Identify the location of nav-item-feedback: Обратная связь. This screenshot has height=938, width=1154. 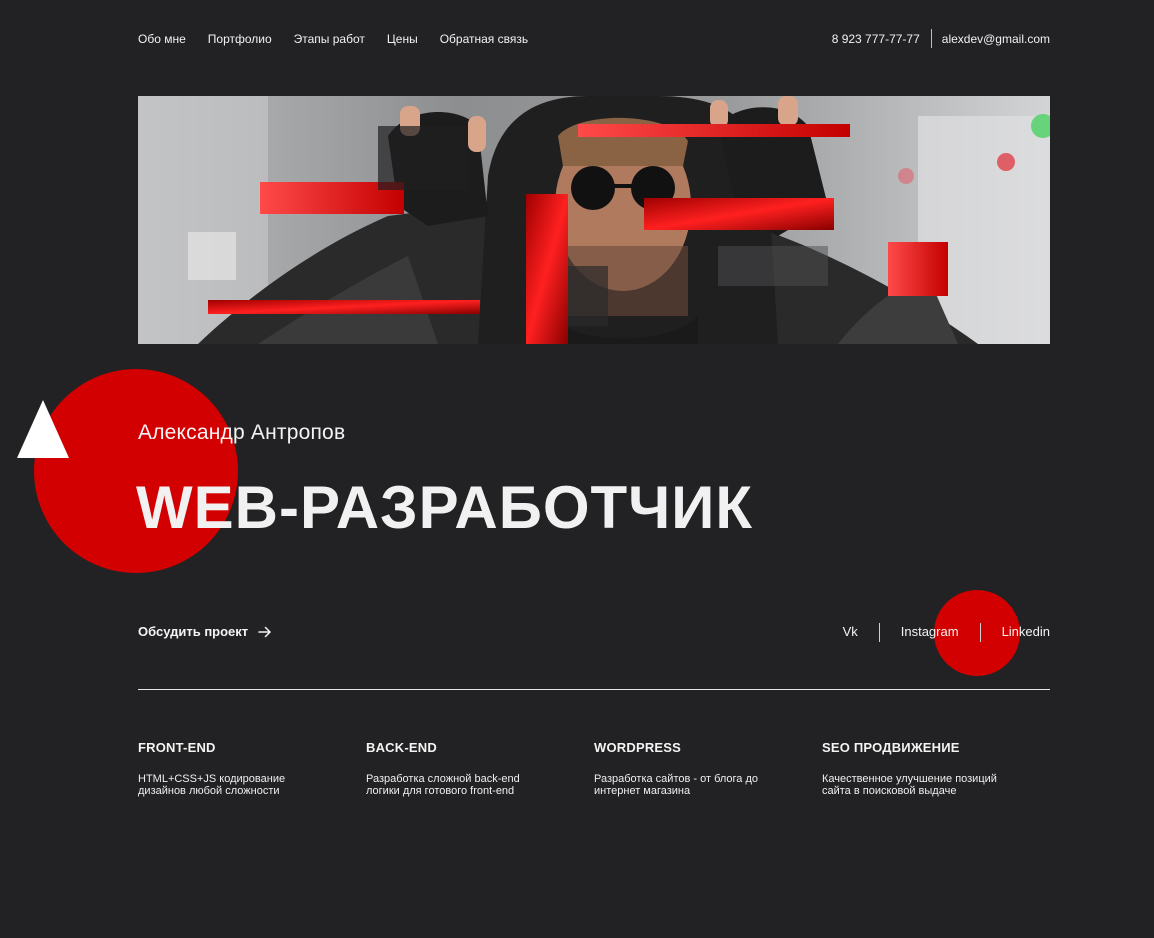
(484, 39).